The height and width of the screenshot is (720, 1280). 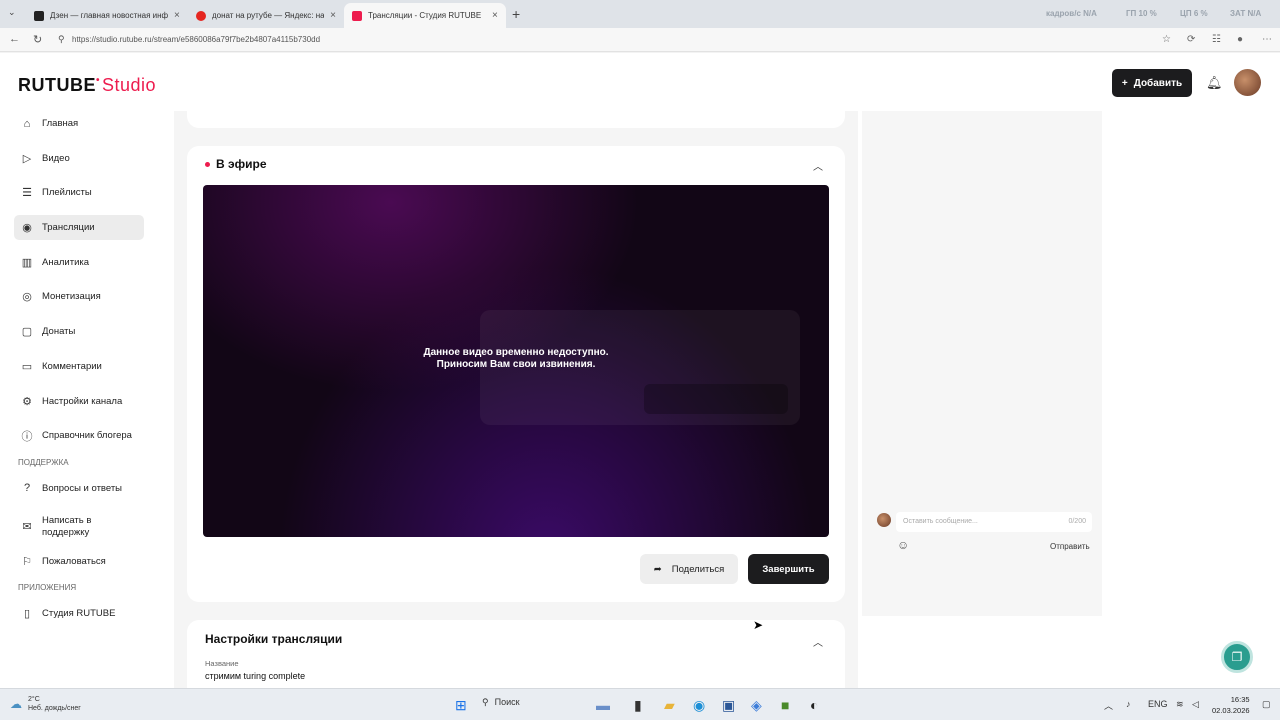 What do you see at coordinates (1237, 657) in the screenshot?
I see `help-chat-icon: ❐` at bounding box center [1237, 657].